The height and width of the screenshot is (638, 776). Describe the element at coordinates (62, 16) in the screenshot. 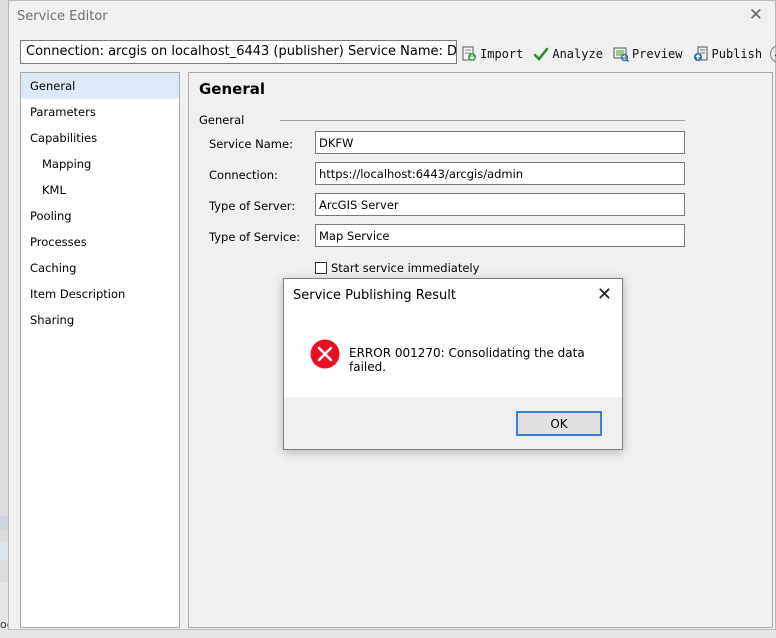

I see `window-title: Service Editor` at that location.